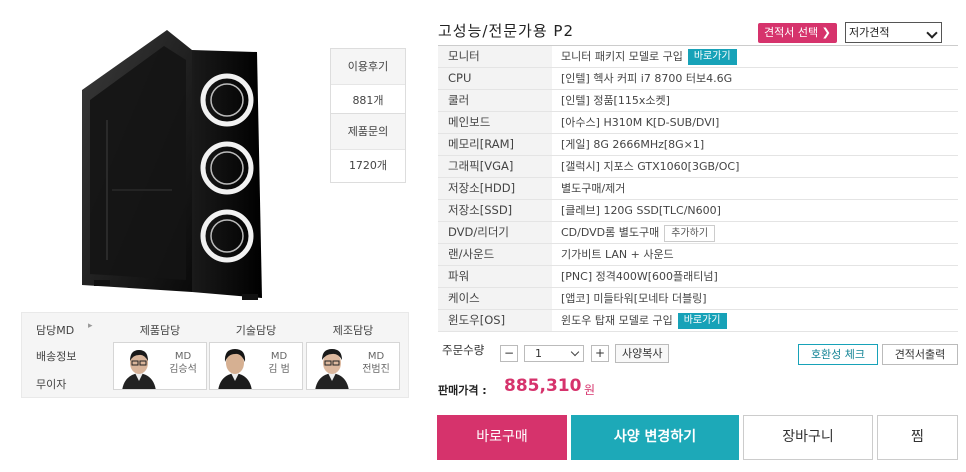 The width and height of the screenshot is (966, 472). What do you see at coordinates (56, 356) in the screenshot?
I see `shipping-info-label: 배송정보` at bounding box center [56, 356].